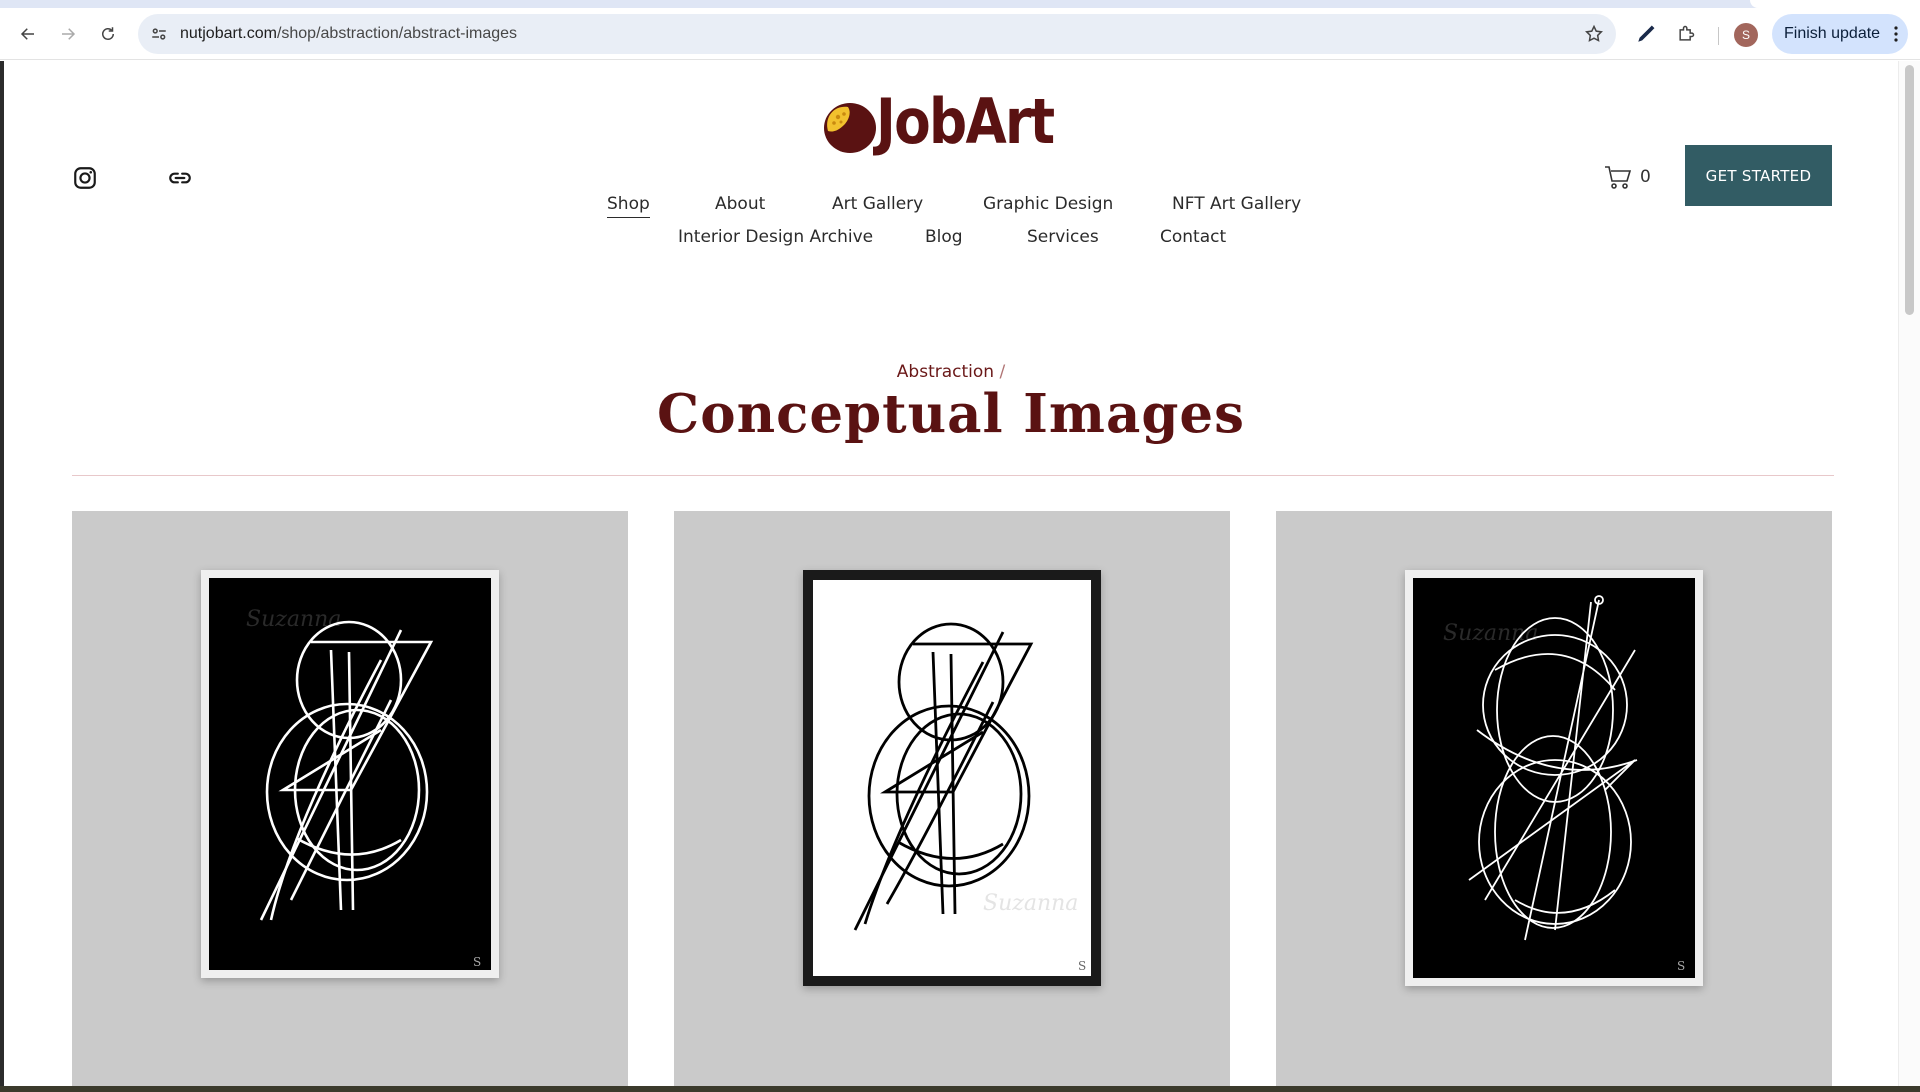 The image size is (1920, 1092). What do you see at coordinates (1594, 34) in the screenshot?
I see `bookmark-star-icon` at bounding box center [1594, 34].